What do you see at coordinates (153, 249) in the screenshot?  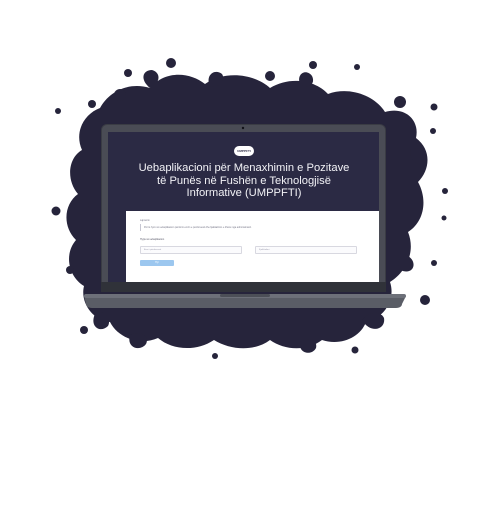 I see `username-placeholder: Emri i përdoruesit` at bounding box center [153, 249].